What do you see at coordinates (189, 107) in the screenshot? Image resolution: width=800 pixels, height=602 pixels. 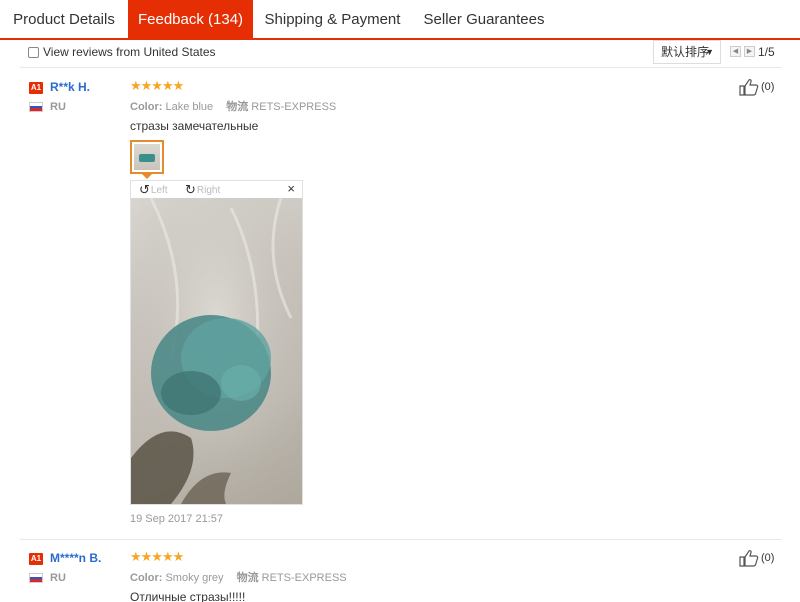 I see `color-value: Lake blue` at bounding box center [189, 107].